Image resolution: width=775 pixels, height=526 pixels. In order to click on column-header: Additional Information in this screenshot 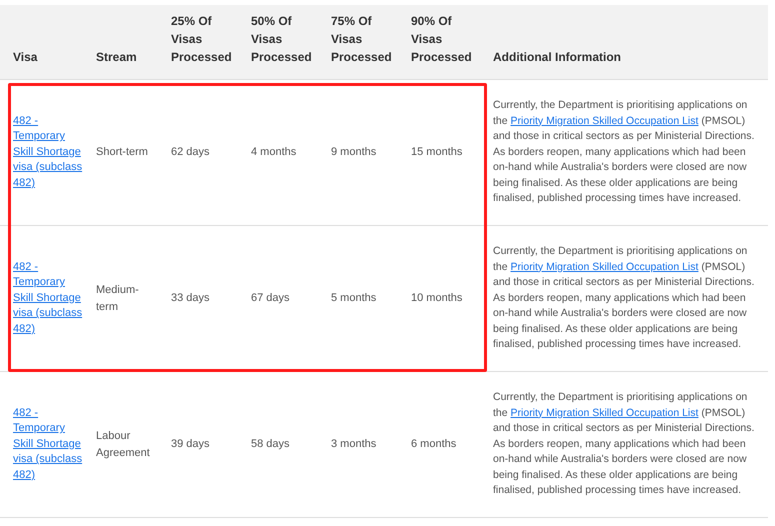, I will do `click(557, 57)`.